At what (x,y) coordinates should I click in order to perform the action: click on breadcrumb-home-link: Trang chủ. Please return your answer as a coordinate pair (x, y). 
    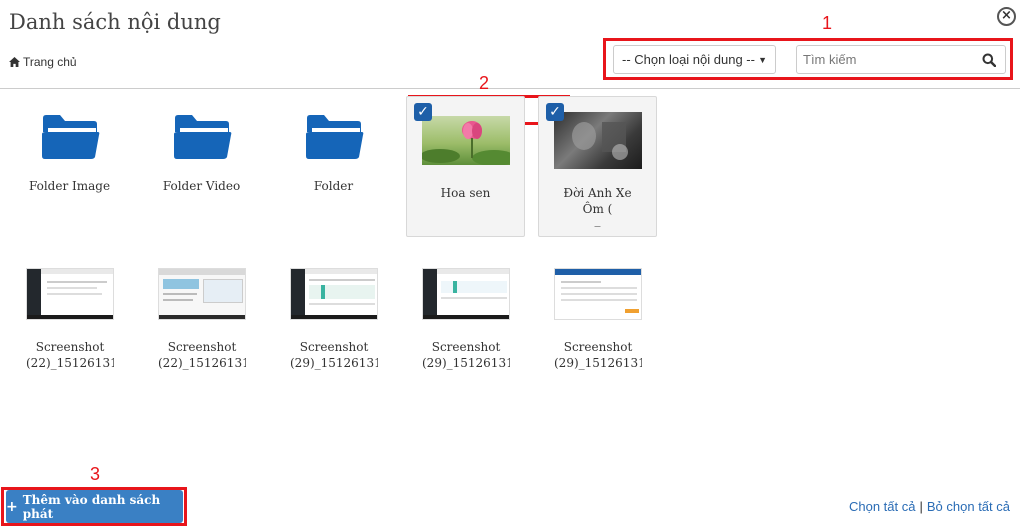
    Looking at the image, I should click on (50, 62).